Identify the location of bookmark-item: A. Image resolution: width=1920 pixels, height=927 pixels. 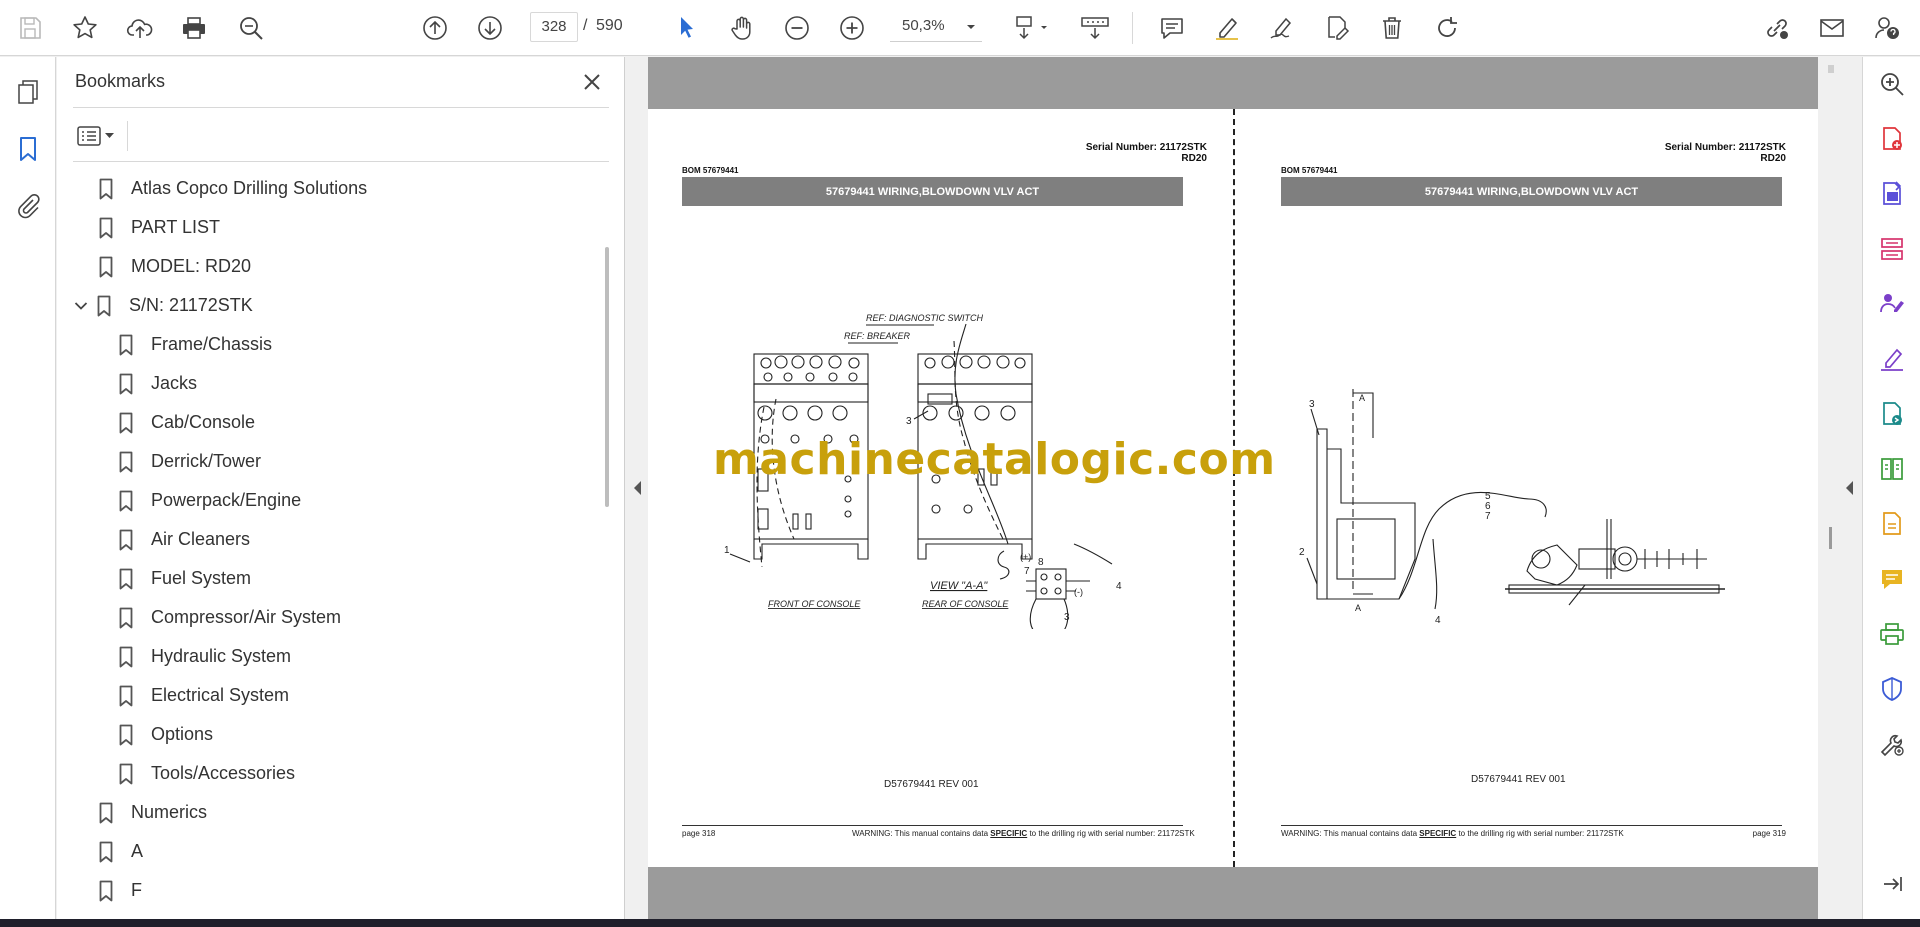
(119, 851).